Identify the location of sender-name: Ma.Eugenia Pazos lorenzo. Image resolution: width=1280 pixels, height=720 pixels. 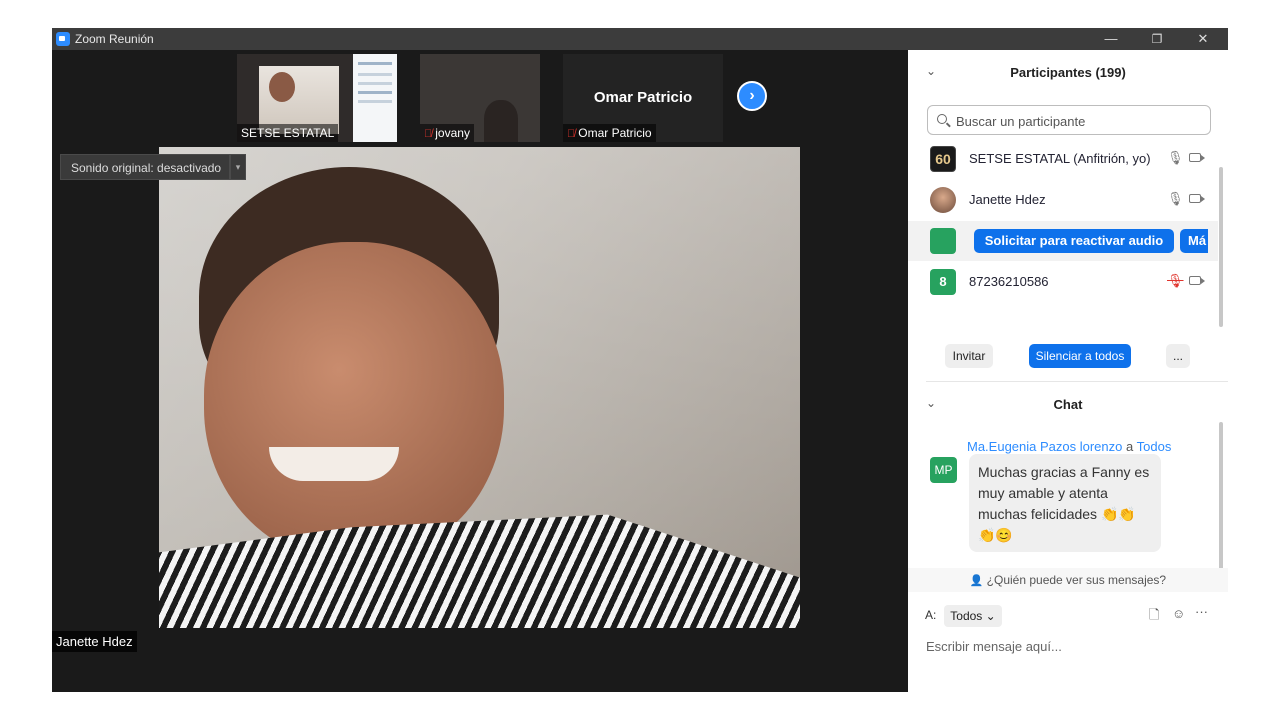
(1044, 446).